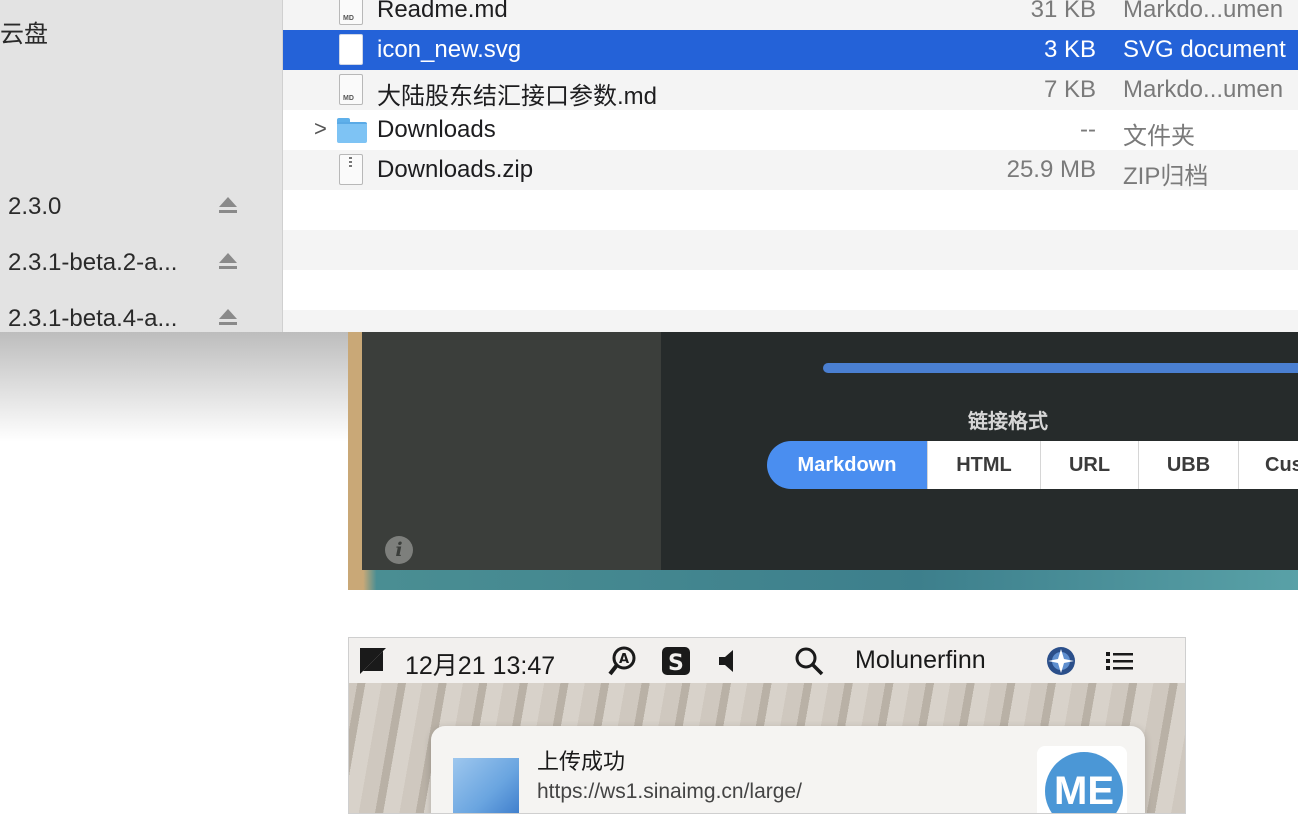 The height and width of the screenshot is (814, 1298). What do you see at coordinates (1188, 465) in the screenshot?
I see `format-option-ubb: UBB` at bounding box center [1188, 465].